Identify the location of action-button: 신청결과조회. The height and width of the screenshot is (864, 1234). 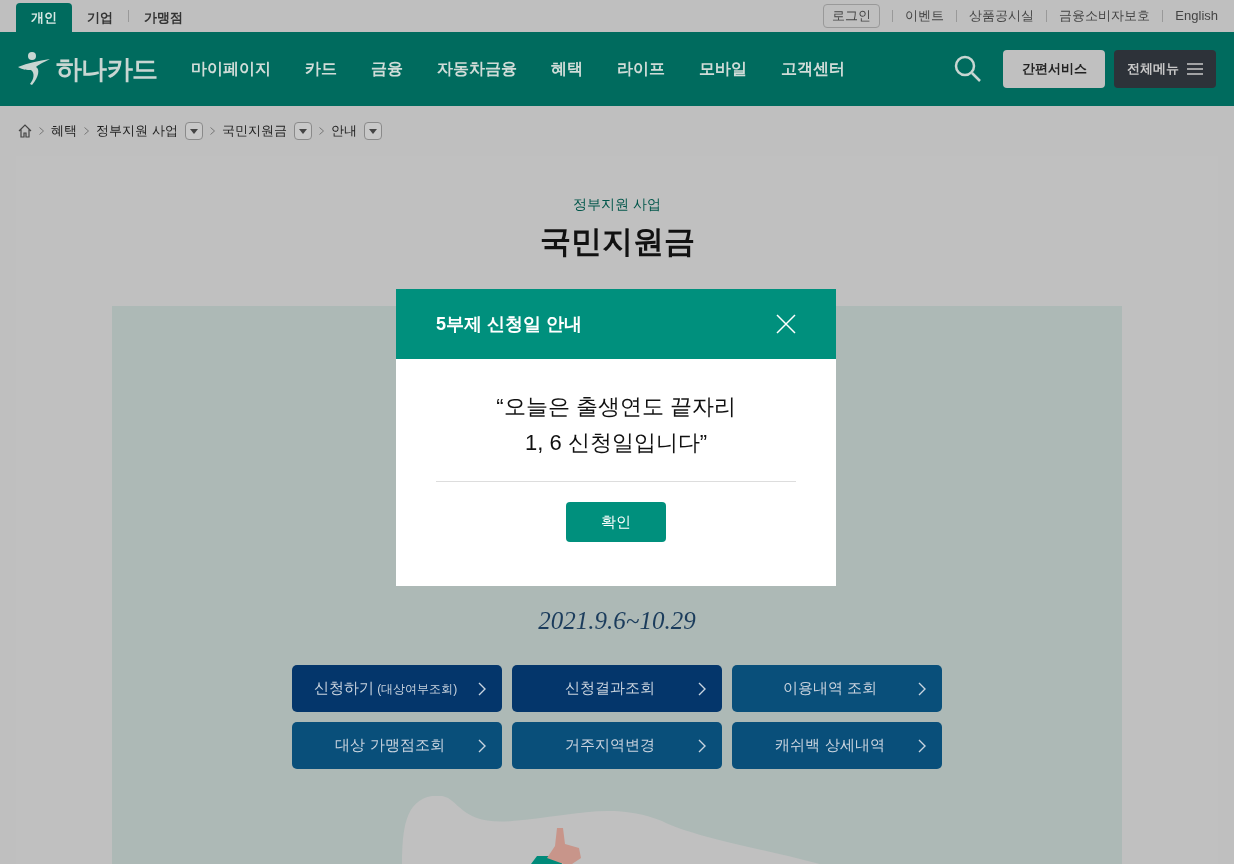
(617, 688).